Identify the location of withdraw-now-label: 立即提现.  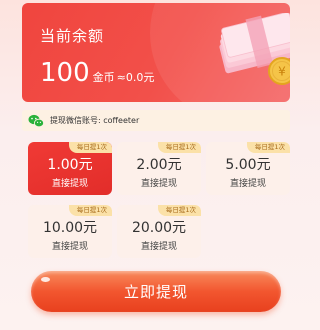
(155, 292).